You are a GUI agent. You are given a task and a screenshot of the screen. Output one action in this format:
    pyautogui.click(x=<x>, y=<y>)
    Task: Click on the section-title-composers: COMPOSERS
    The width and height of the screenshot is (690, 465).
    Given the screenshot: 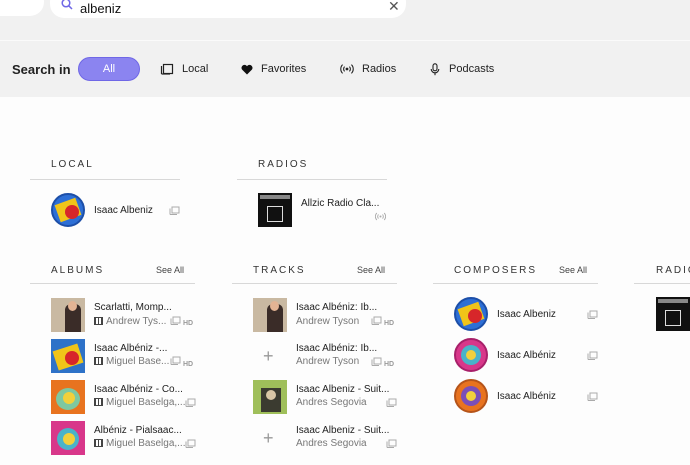 What is the action you would take?
    pyautogui.click(x=496, y=270)
    